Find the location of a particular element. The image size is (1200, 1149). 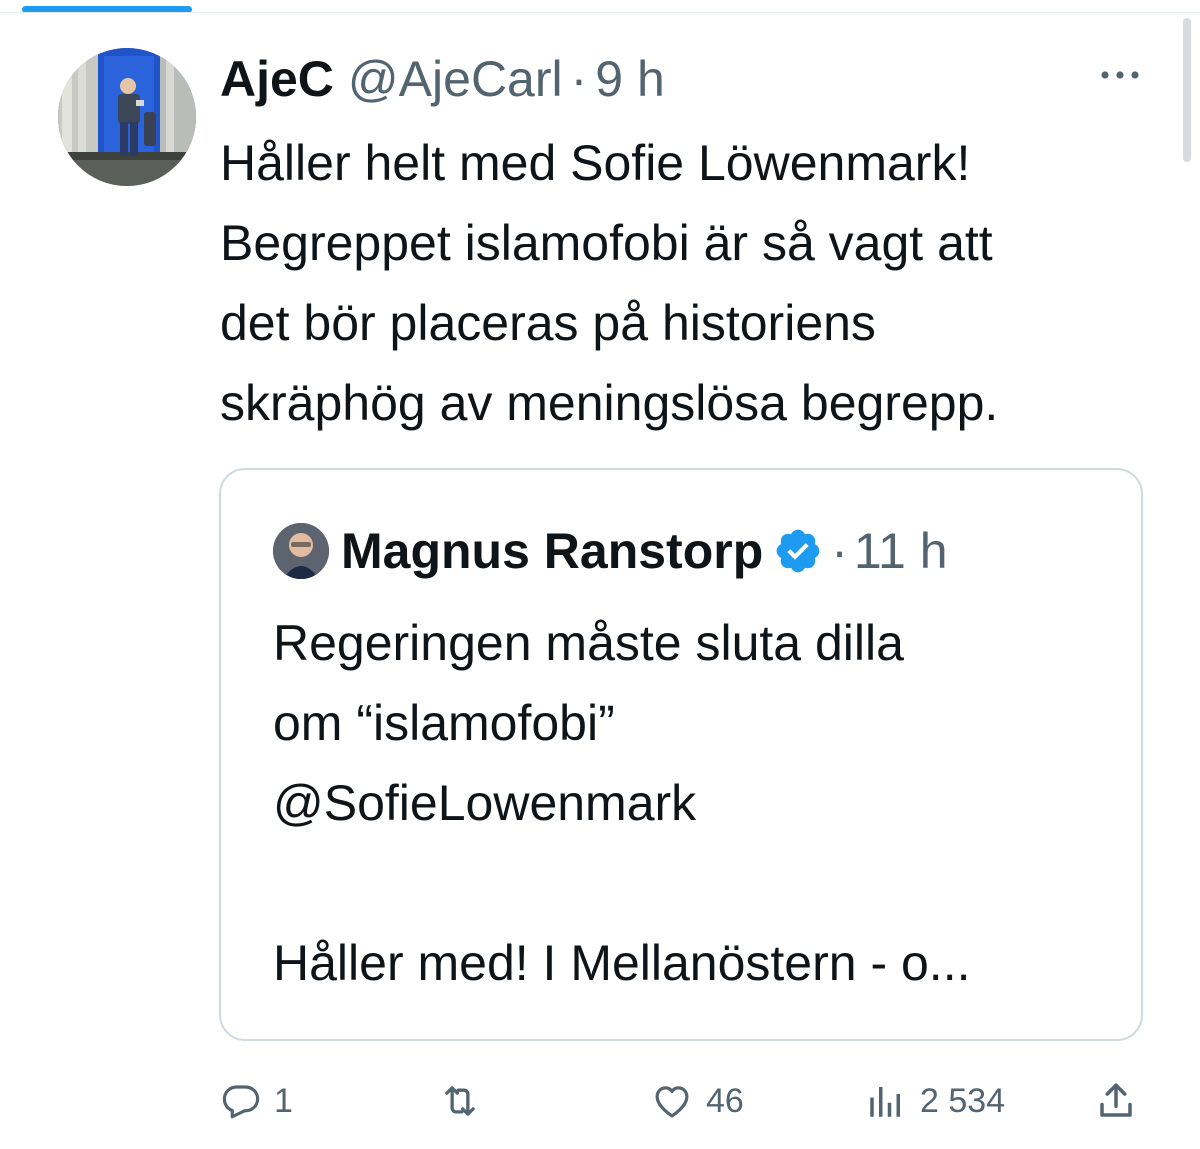

divider is located at coordinates (600, 12).